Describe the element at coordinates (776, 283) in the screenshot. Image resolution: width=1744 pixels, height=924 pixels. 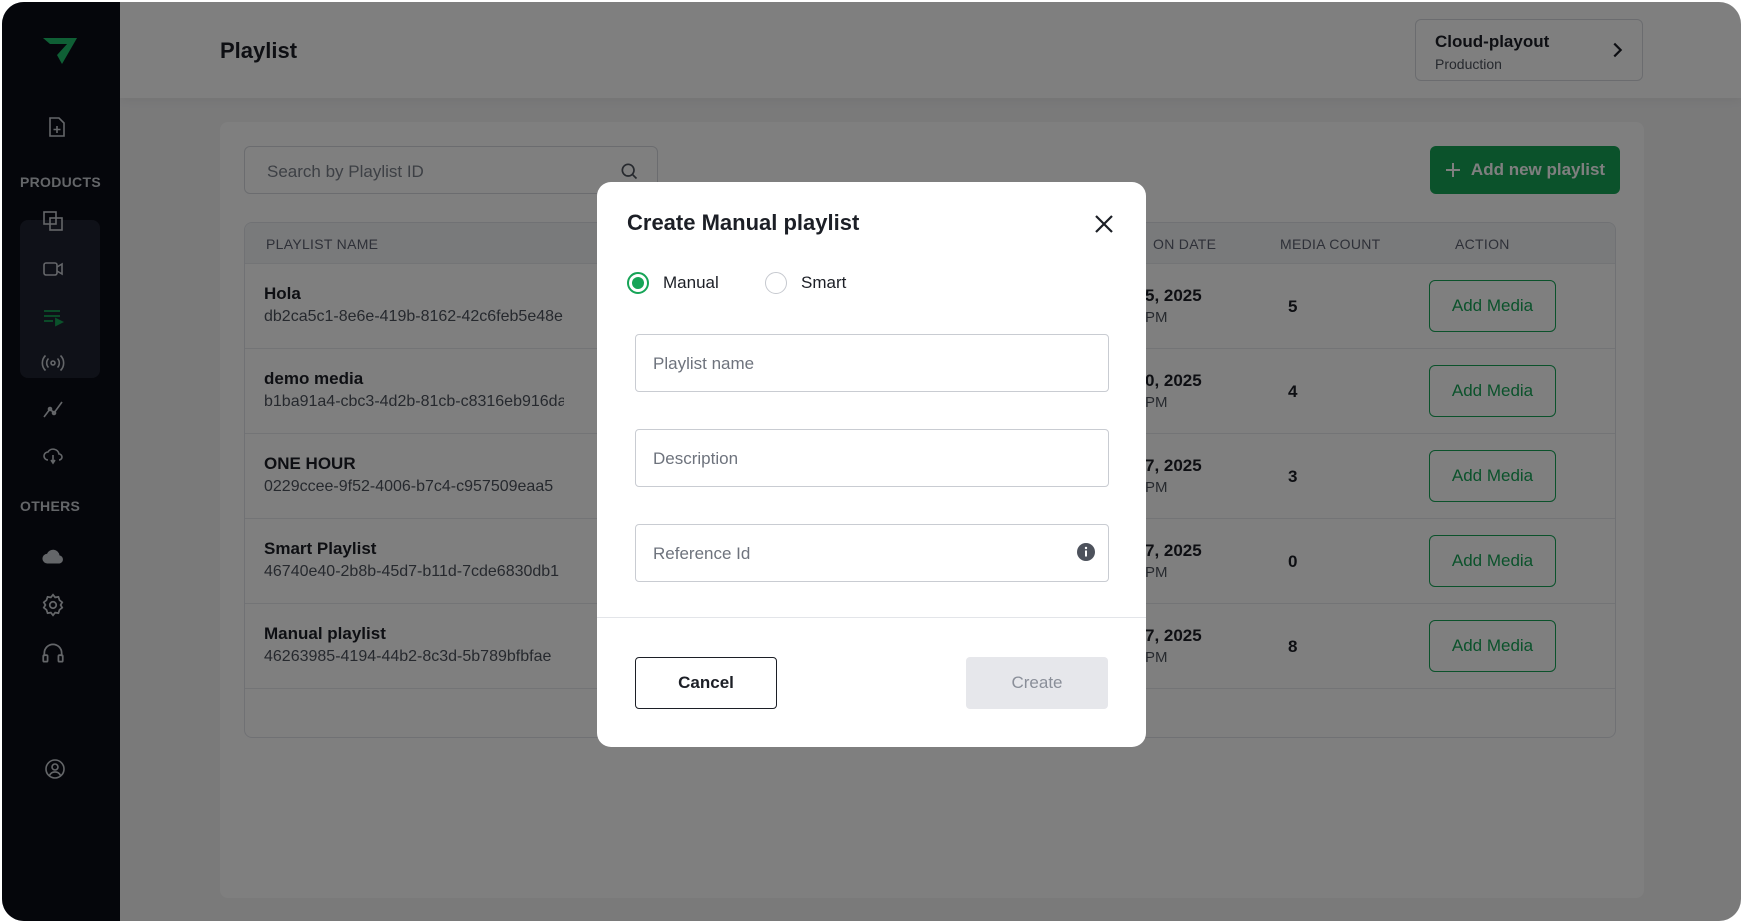
I see `radio-smart-indicator` at that location.